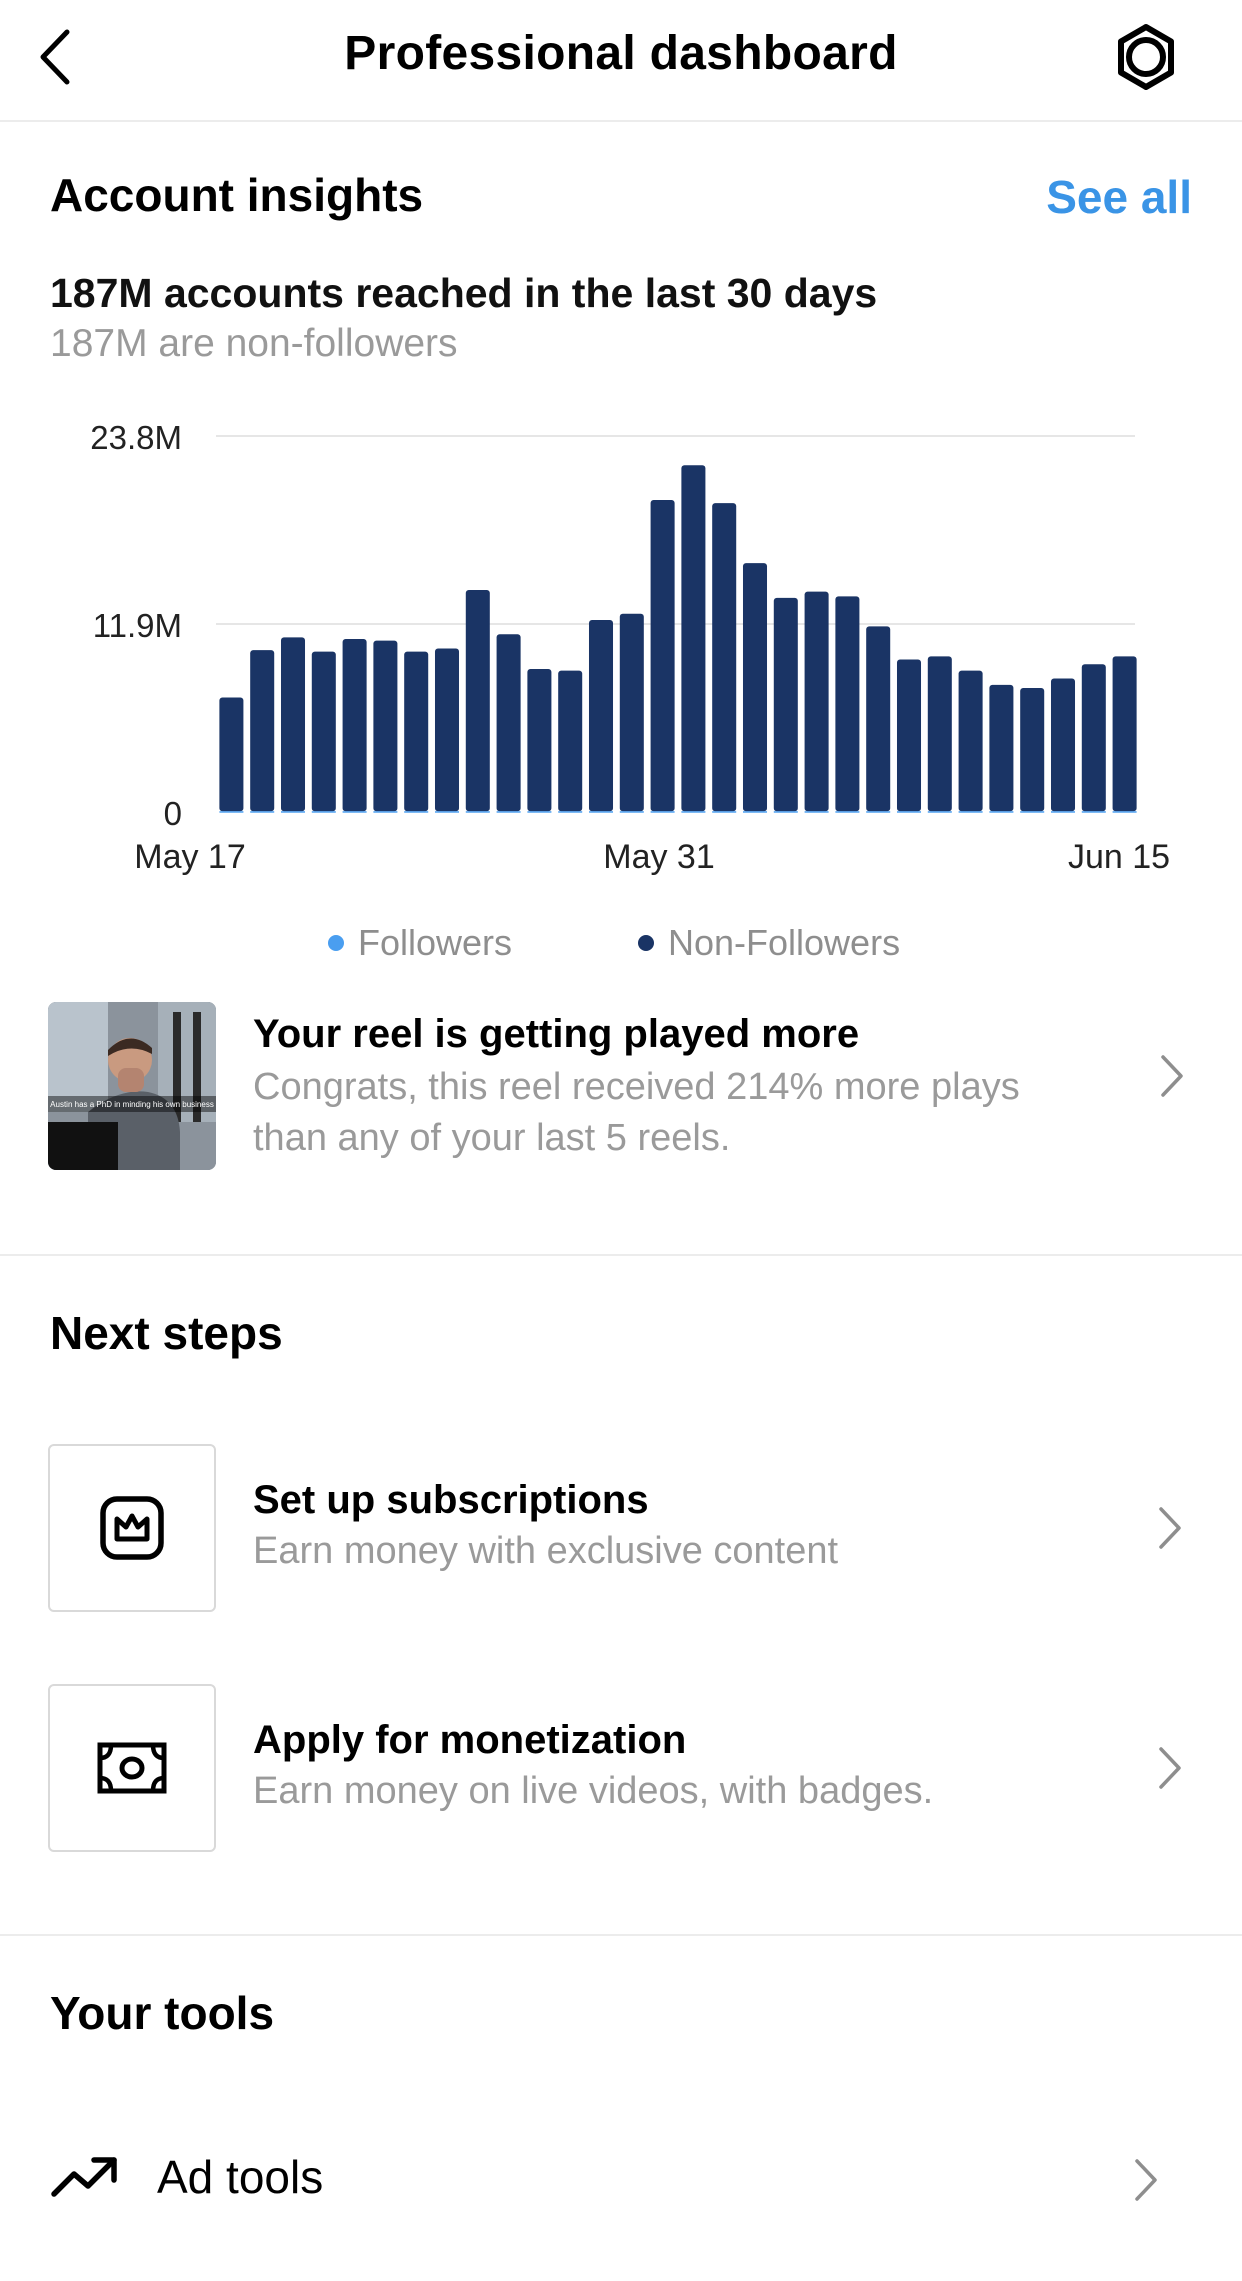  Describe the element at coordinates (621, 53) in the screenshot. I see `page-title: Professional dashboard` at that location.